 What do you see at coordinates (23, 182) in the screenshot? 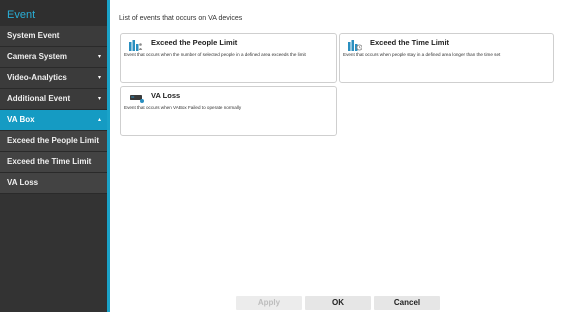
I see `sidebar-item-label: VA Loss` at bounding box center [23, 182].